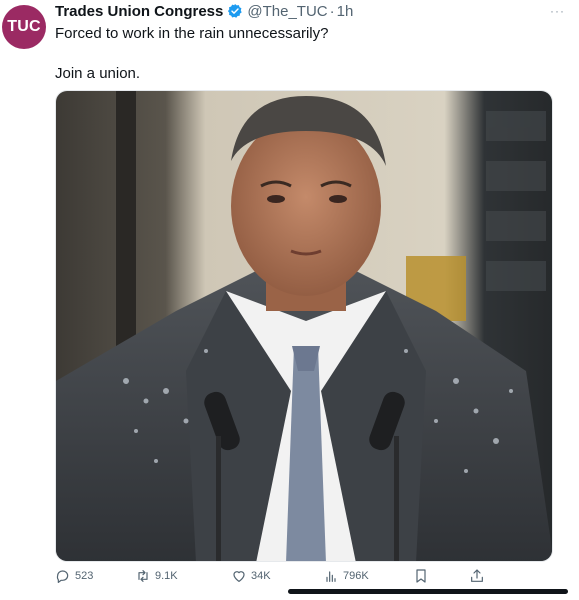 This screenshot has height=600, width=579. I want to click on home-indicator, so click(428, 591).